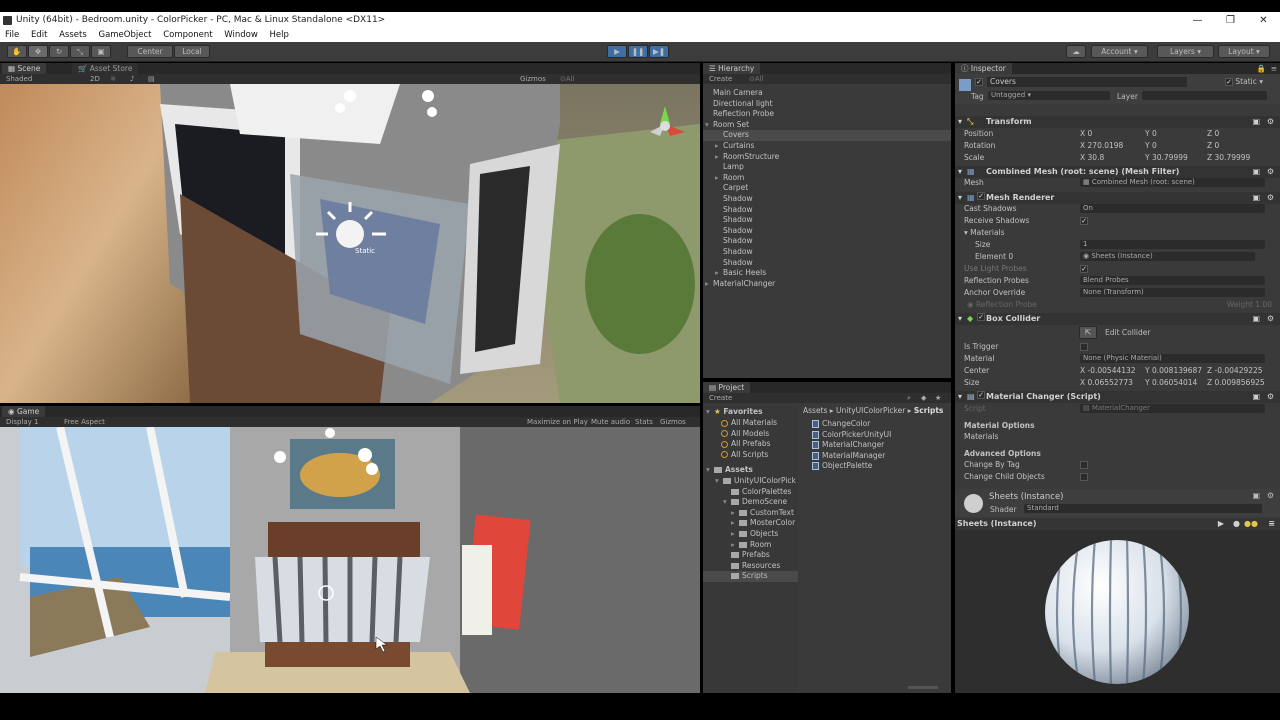 The width and height of the screenshot is (1280, 720). I want to click on hierarchy-item: Carpet, so click(827, 188).